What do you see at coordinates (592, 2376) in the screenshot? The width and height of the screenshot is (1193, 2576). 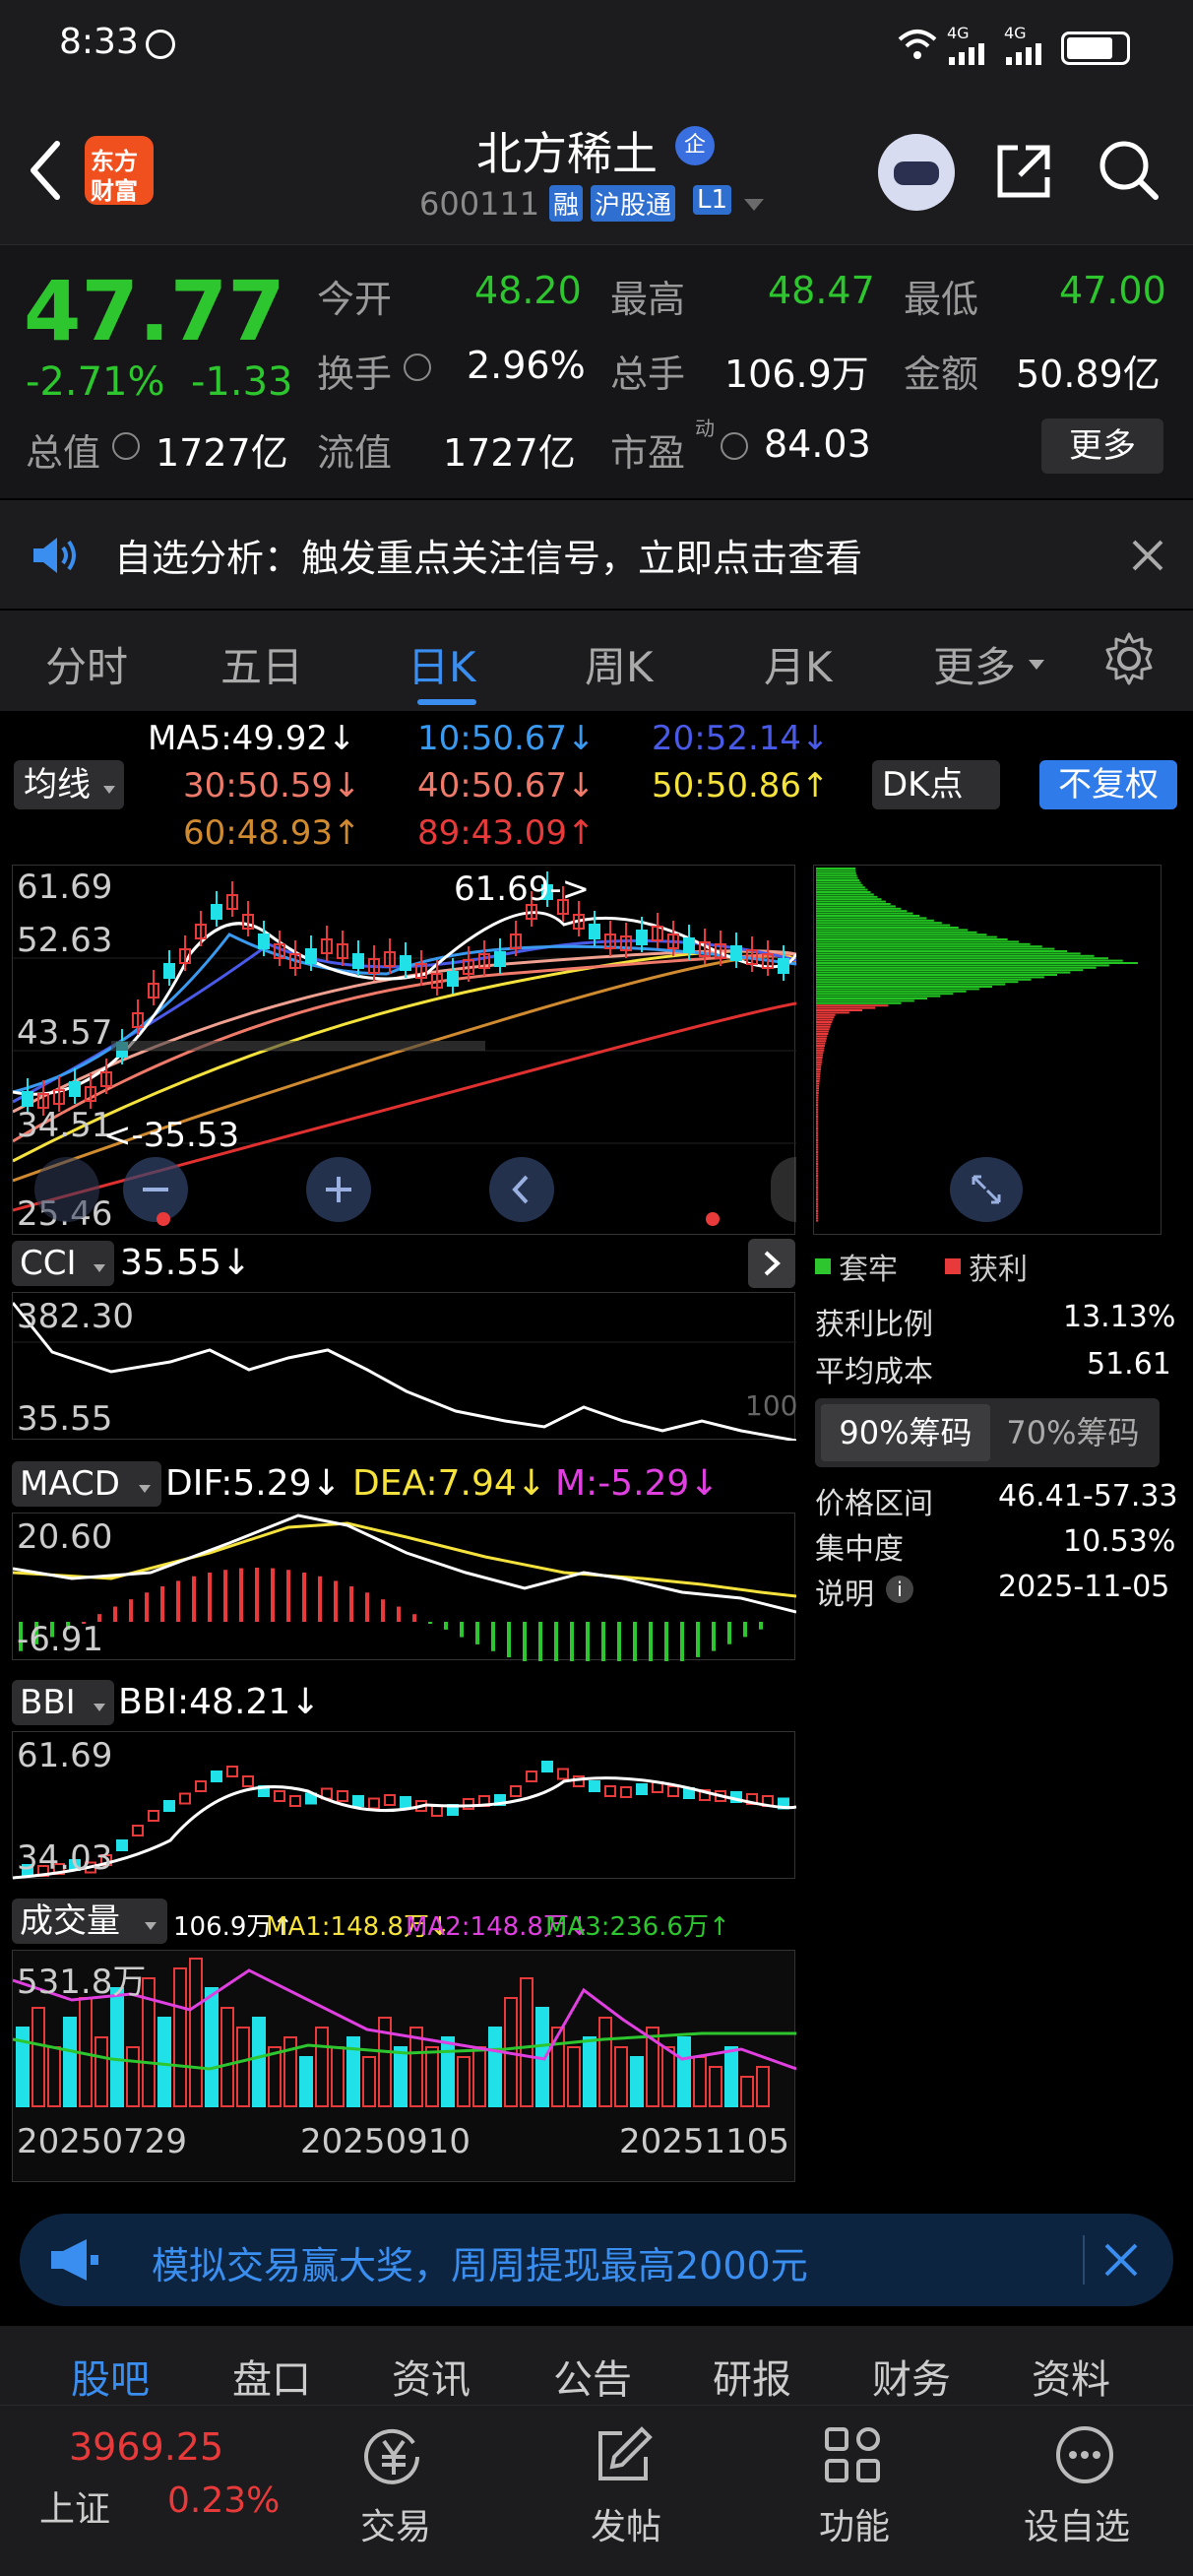 I see `tab-announcements: 公告` at bounding box center [592, 2376].